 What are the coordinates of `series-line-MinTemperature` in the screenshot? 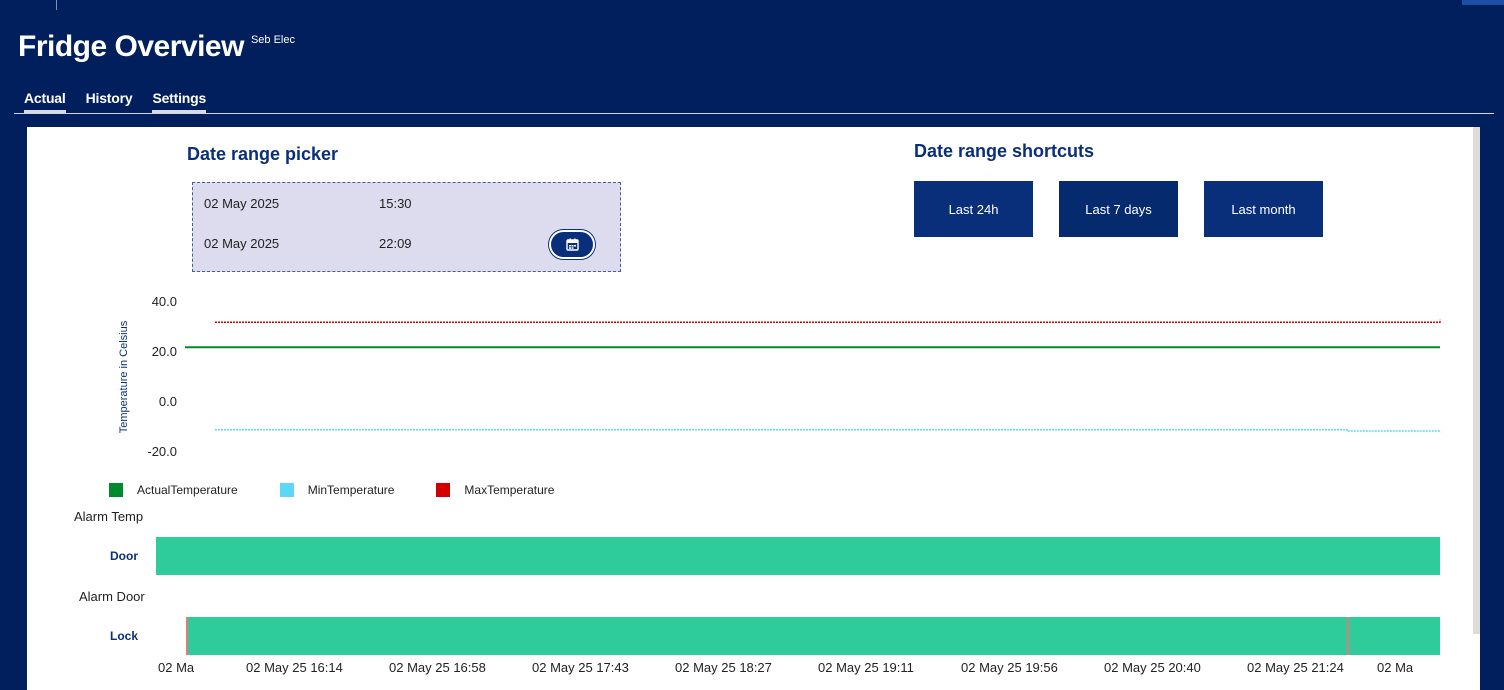 It's located at (828, 431).